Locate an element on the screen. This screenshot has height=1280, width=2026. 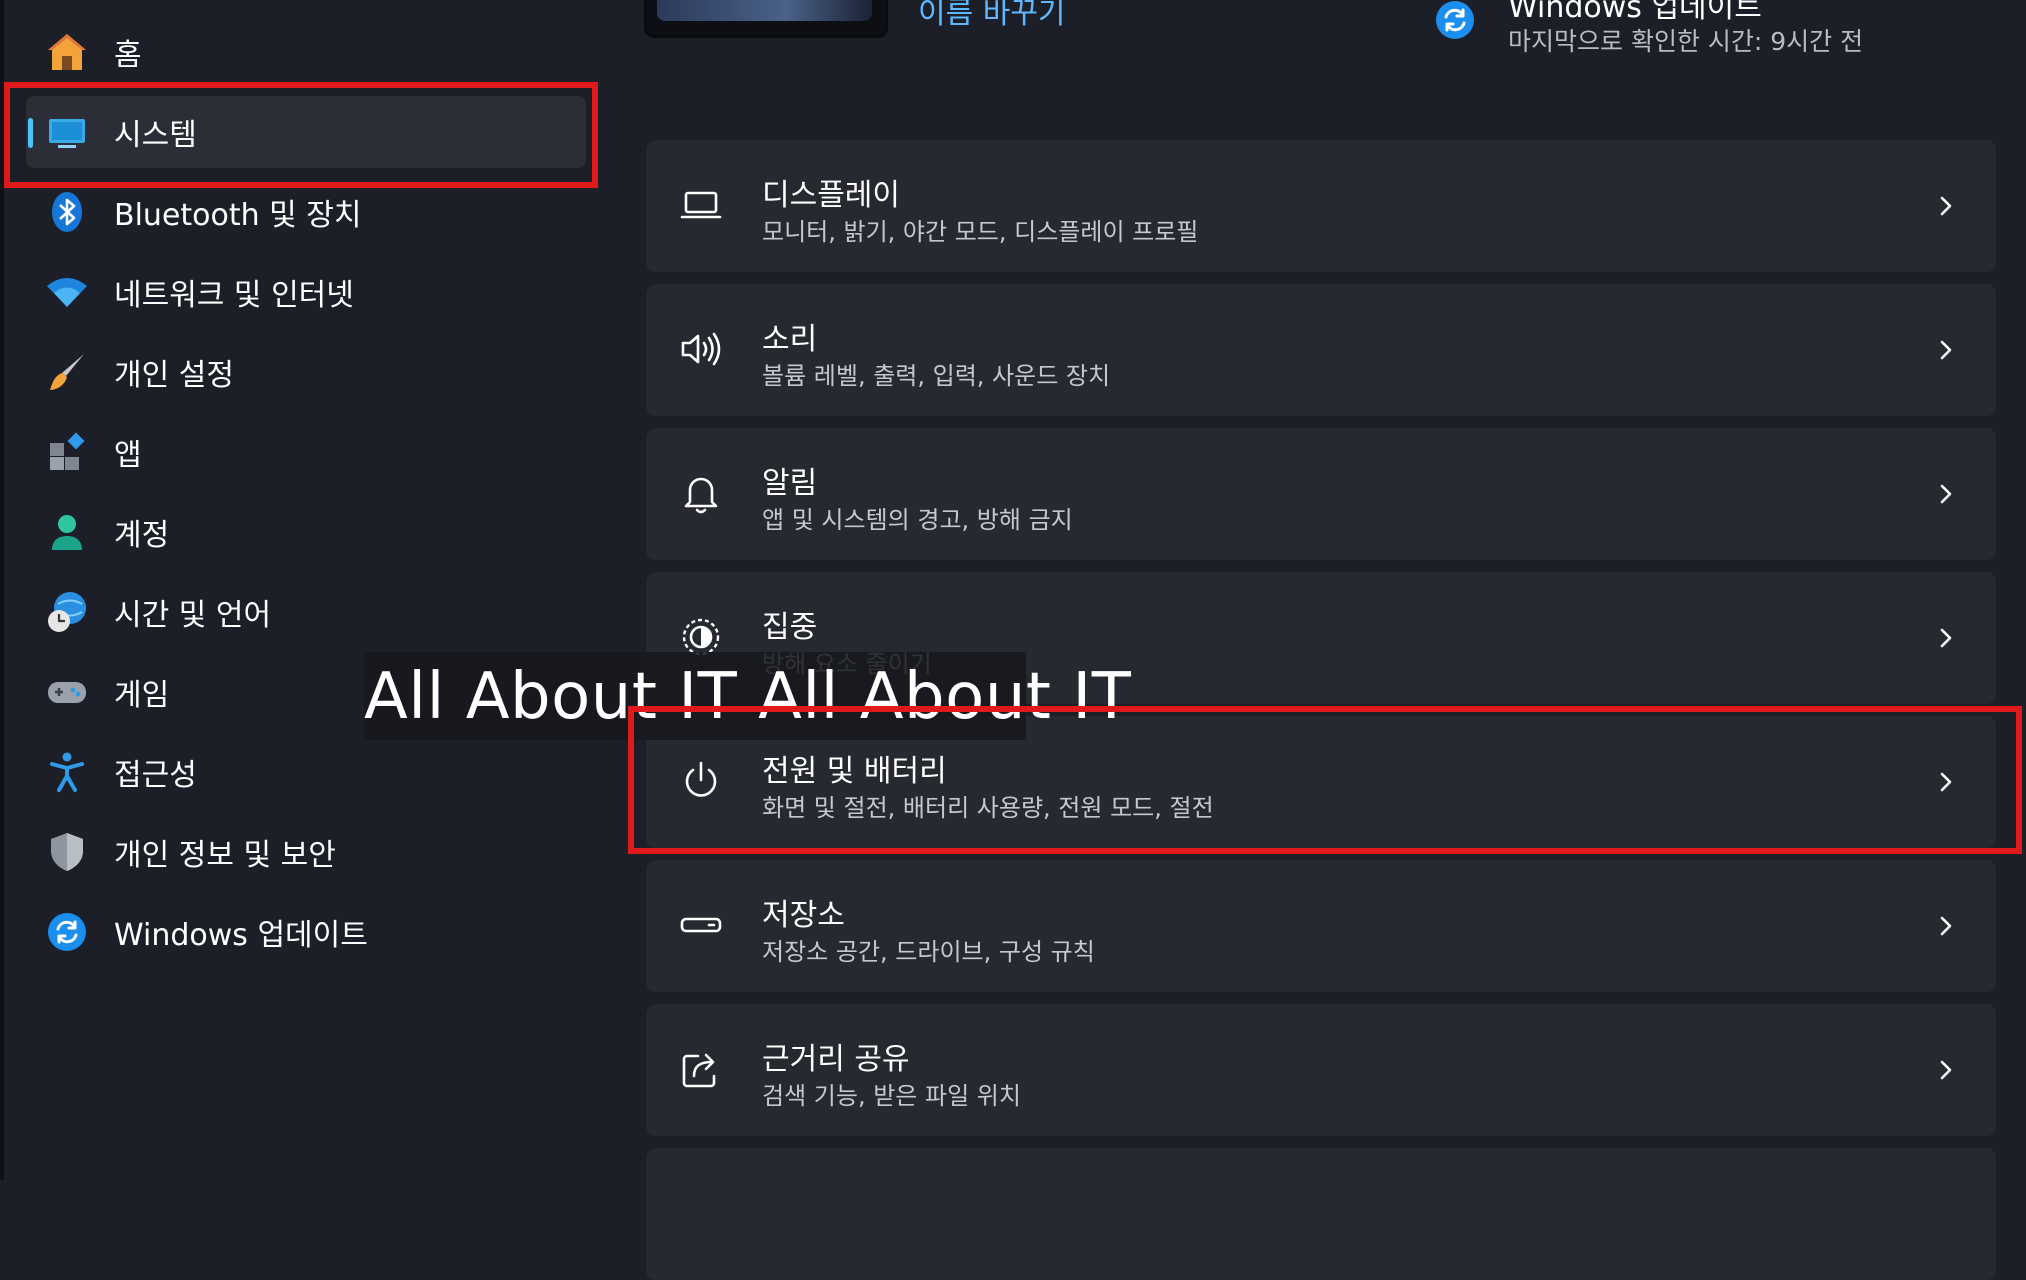
card-title: 디스플레이 is located at coordinates (831, 195).